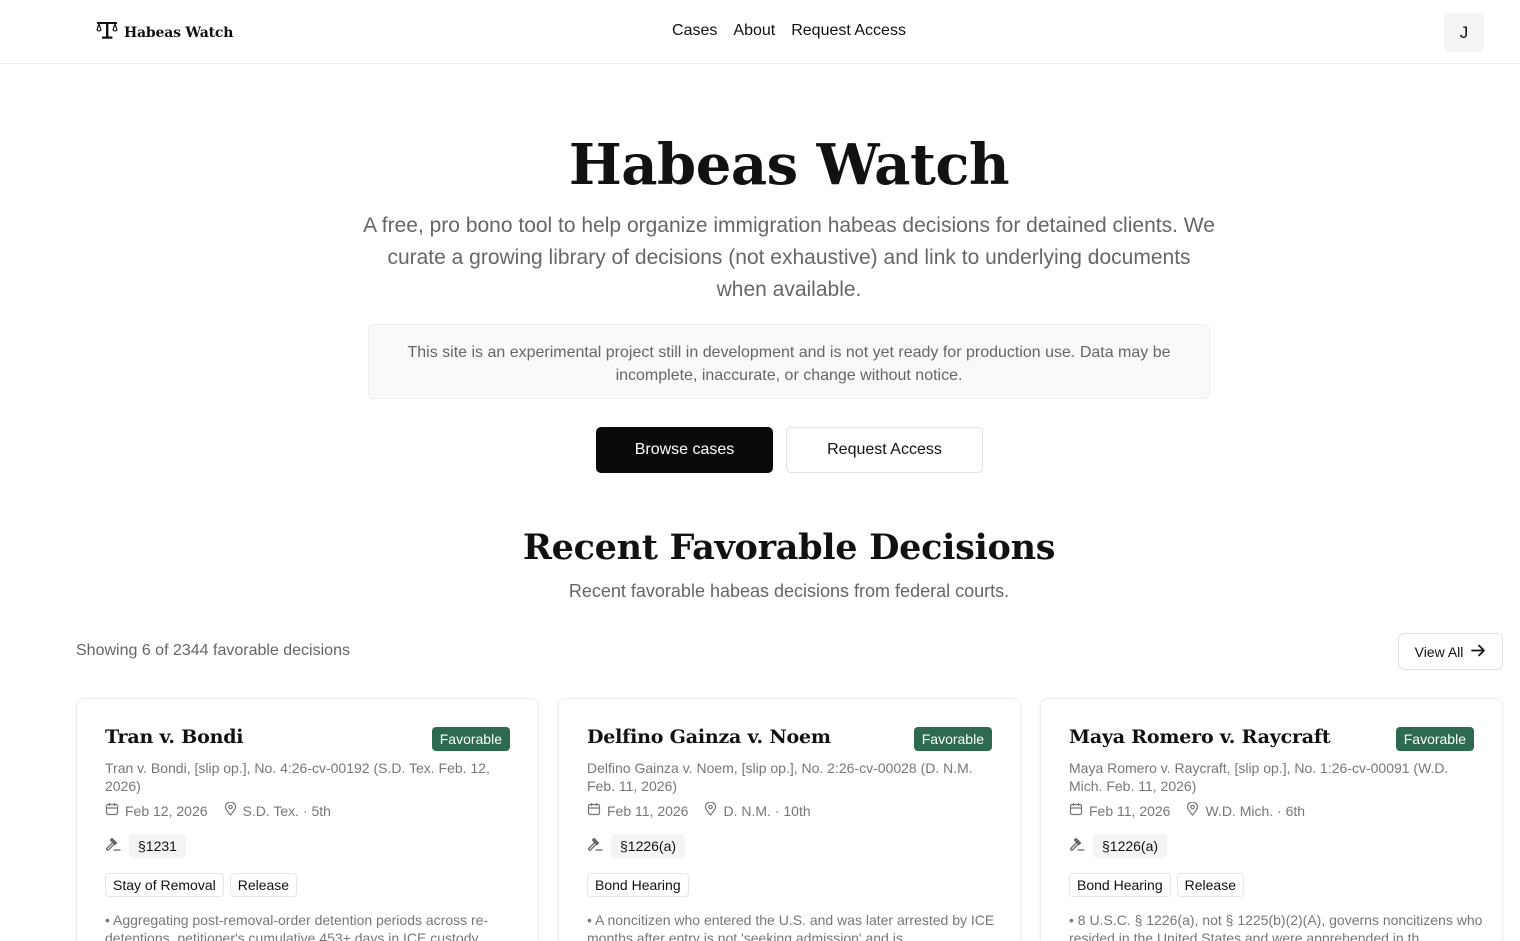  I want to click on browse-cases-button: Browse cases, so click(684, 450).